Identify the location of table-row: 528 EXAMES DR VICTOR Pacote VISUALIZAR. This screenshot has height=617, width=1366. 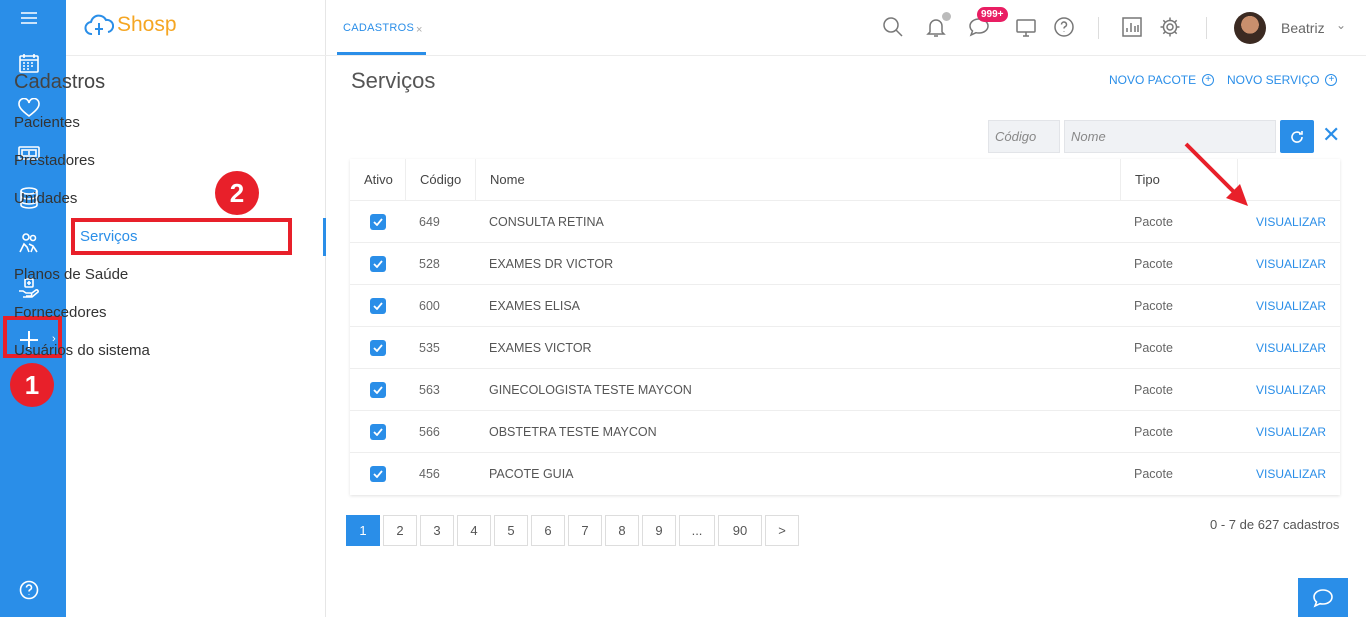
(845, 264).